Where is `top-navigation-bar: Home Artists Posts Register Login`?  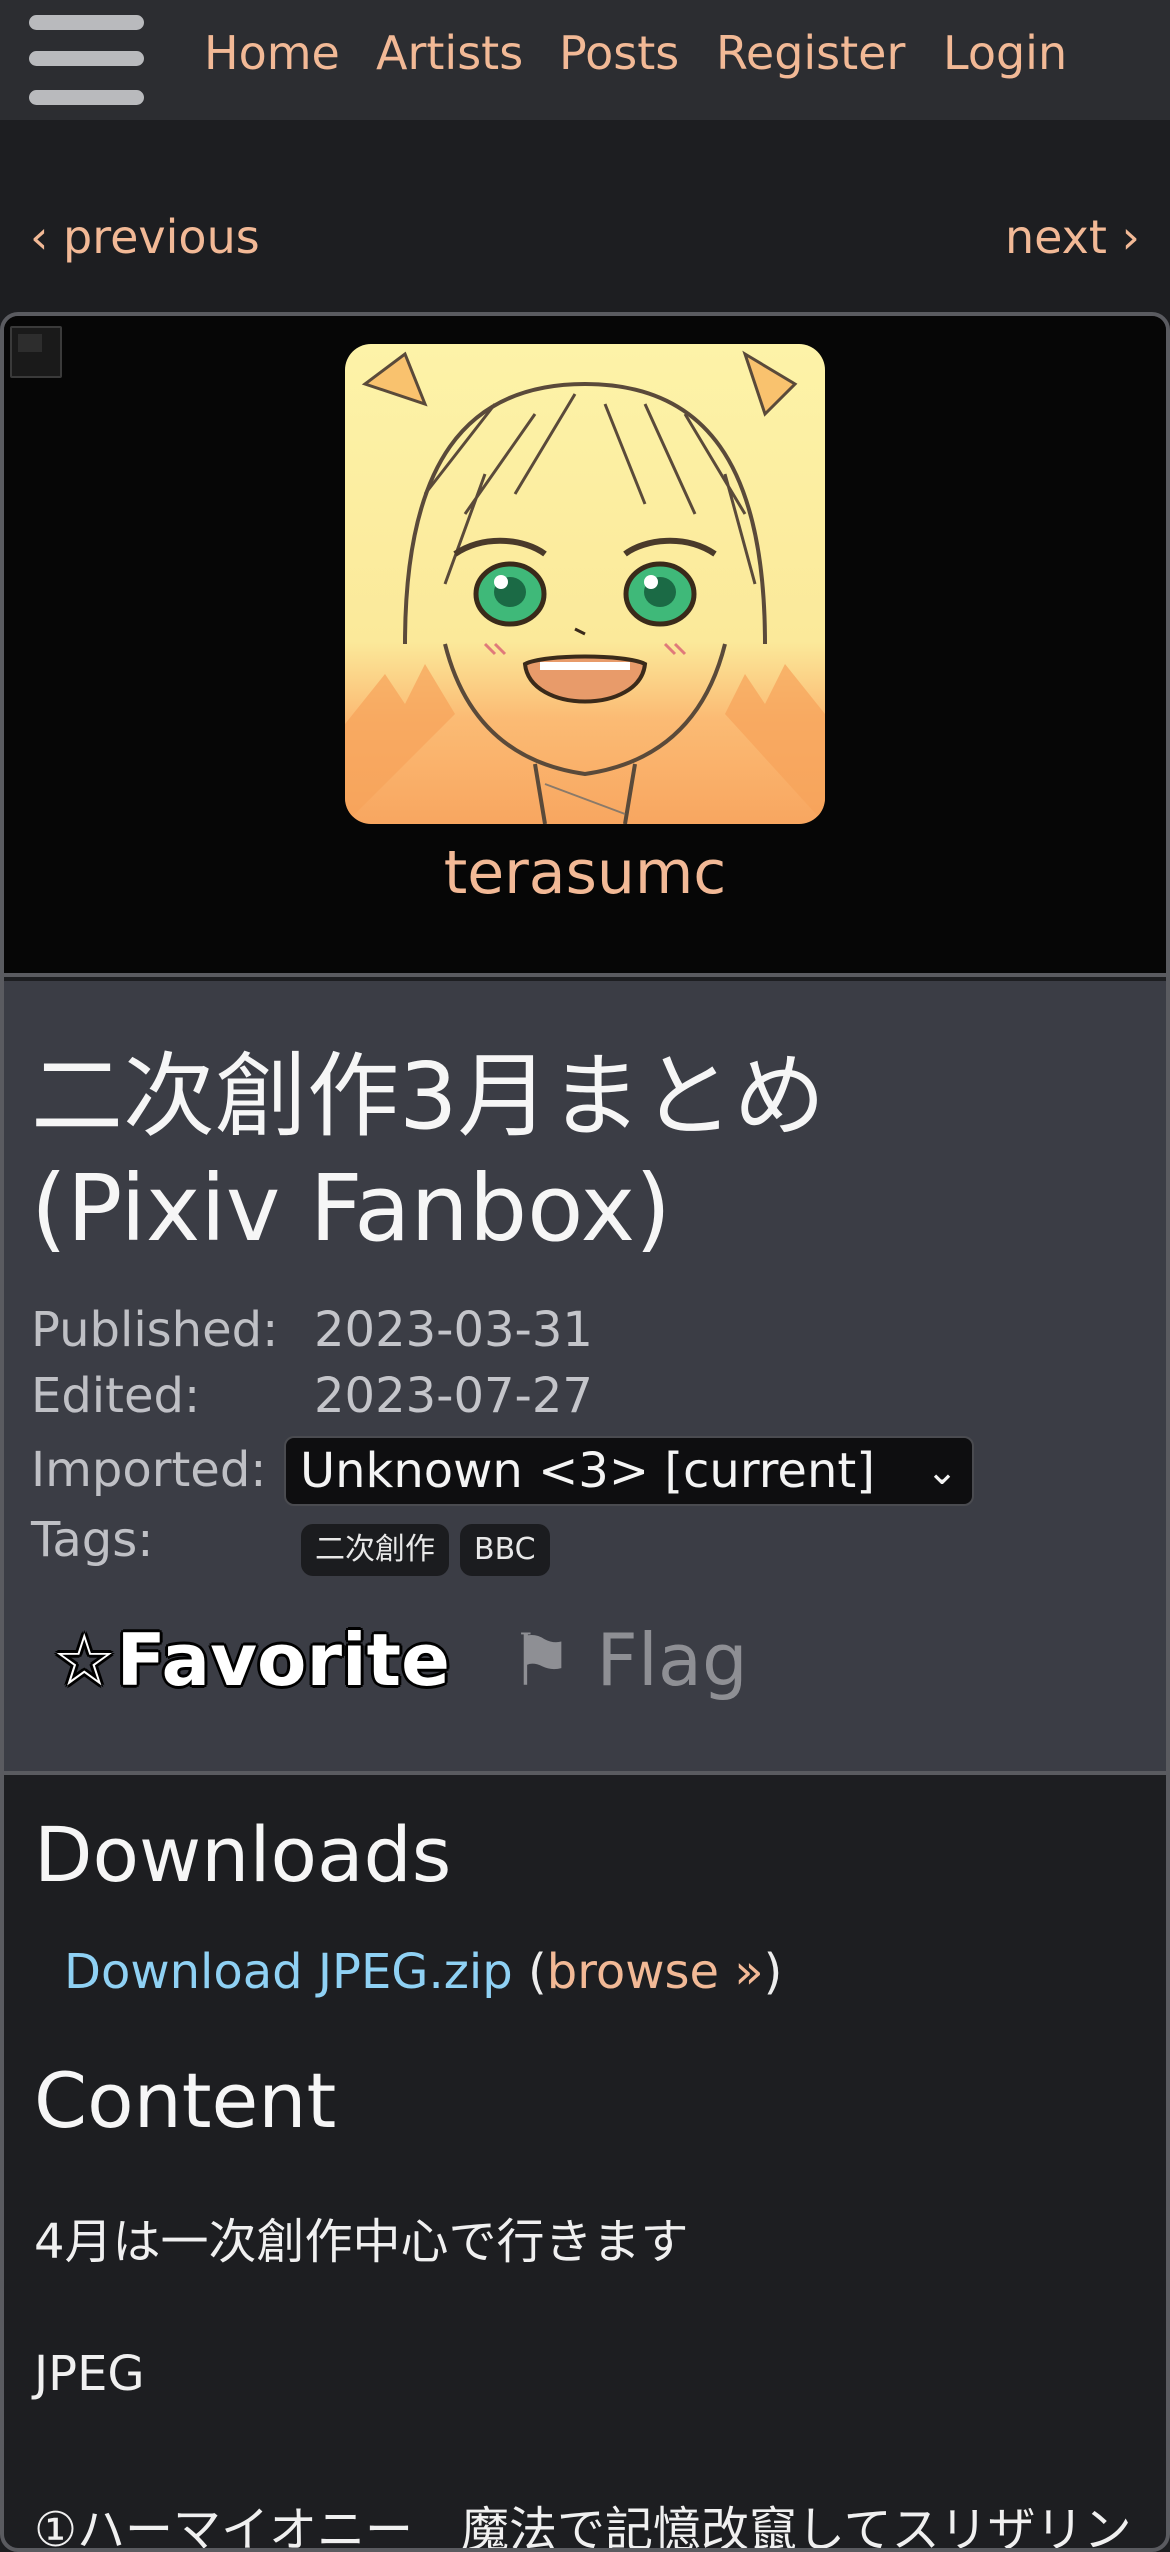
top-navigation-bar: Home Artists Posts Register Login is located at coordinates (585, 60).